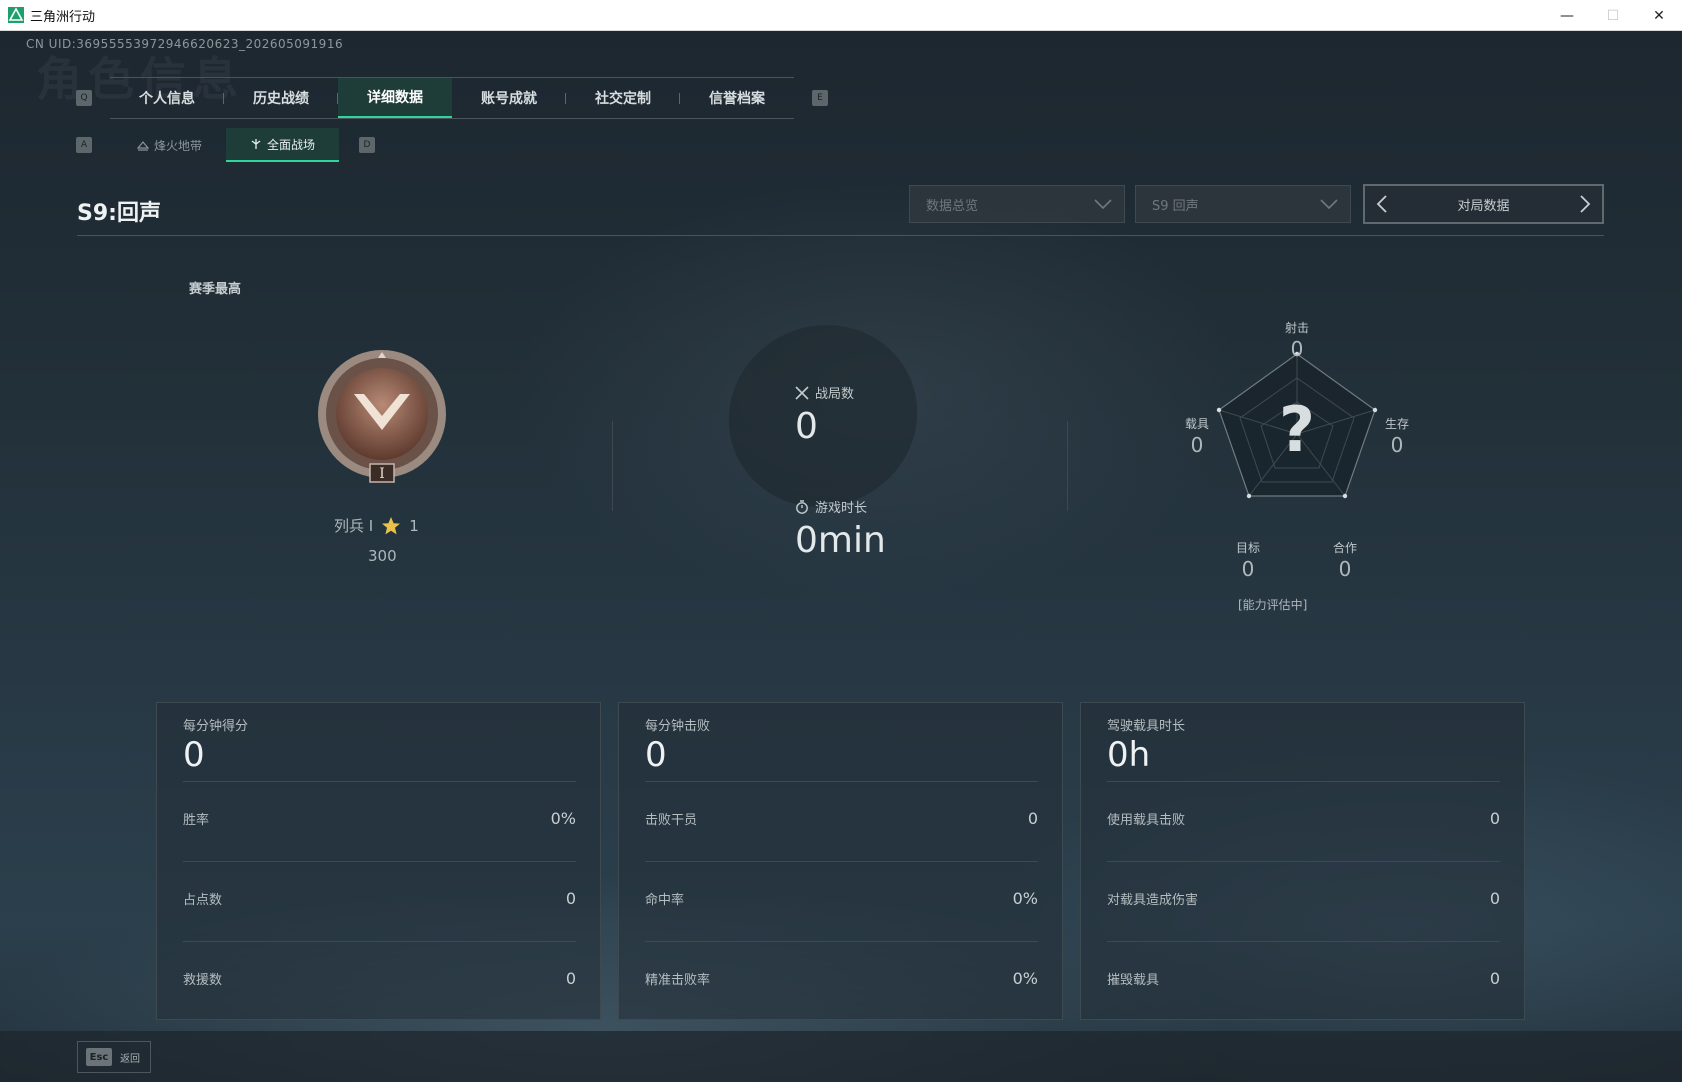  What do you see at coordinates (1303, 818) in the screenshot?
I see `card-row: 使用载具击败 0` at bounding box center [1303, 818].